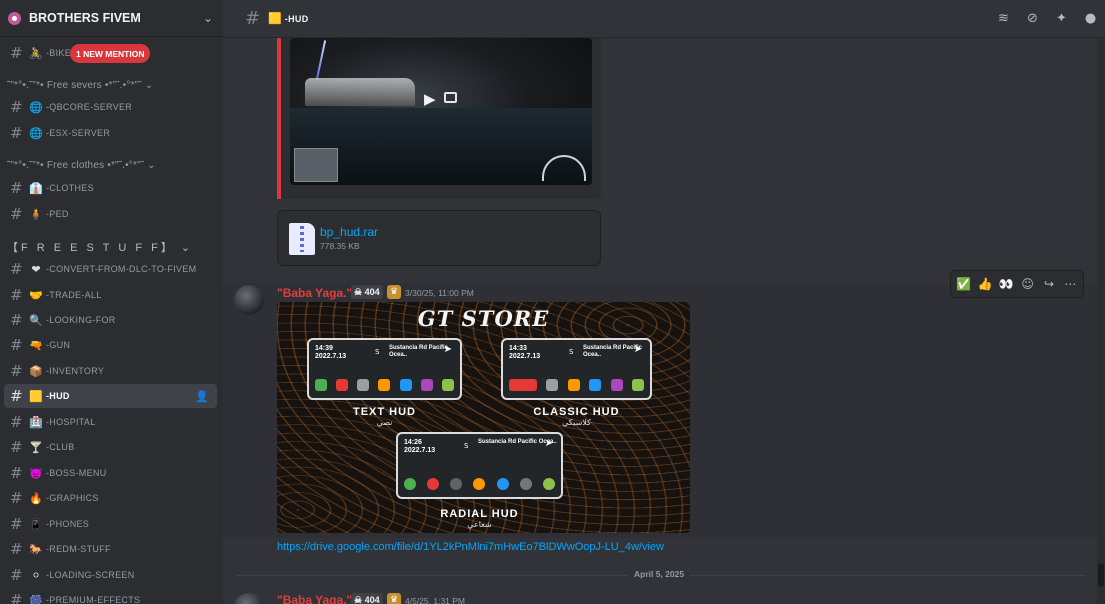 The height and width of the screenshot is (604, 1105). I want to click on more-icon: ⋯, so click(1070, 284).